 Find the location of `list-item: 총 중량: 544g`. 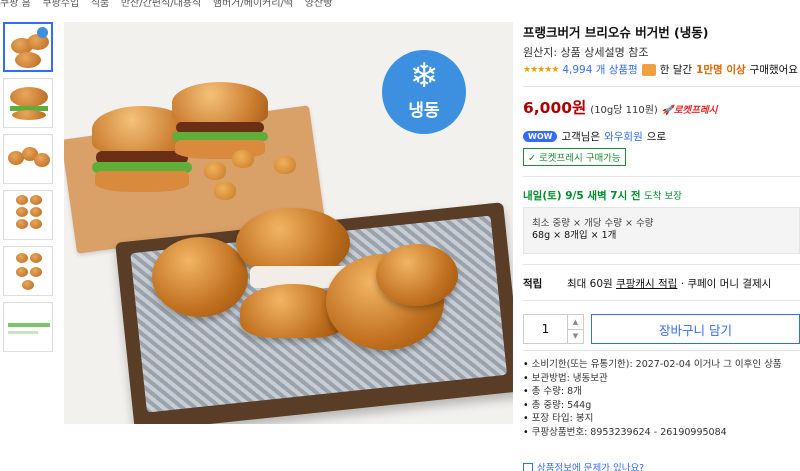

list-item: 총 중량: 544g is located at coordinates (652, 406).